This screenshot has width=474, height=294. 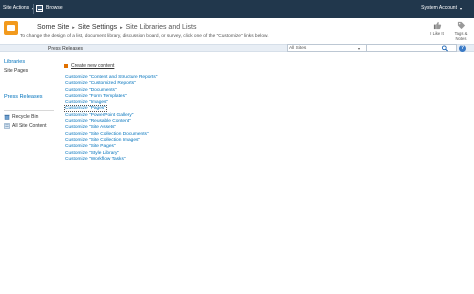 What do you see at coordinates (53, 27) in the screenshot?
I see `breadcrumb-site-link: Some Site` at bounding box center [53, 27].